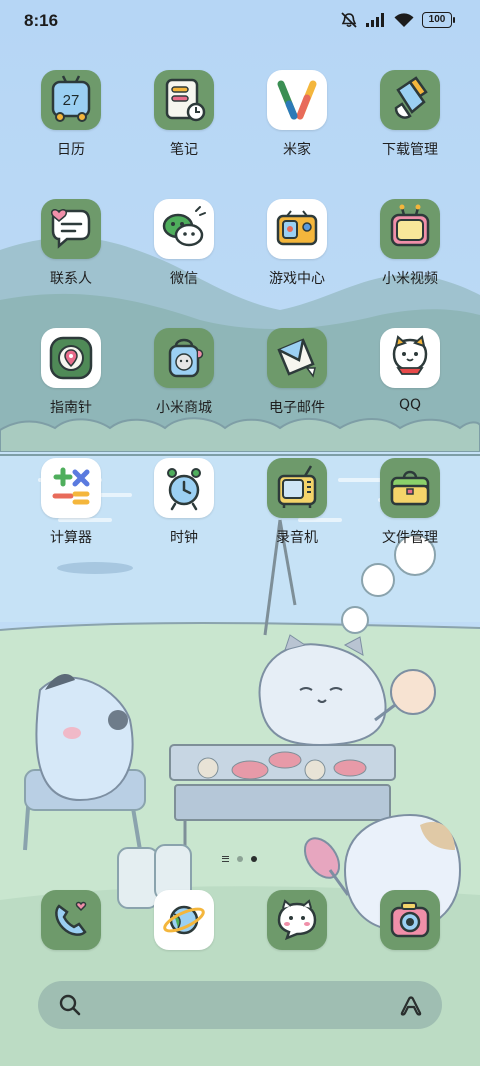  I want to click on app-wechat: 微信, so click(184, 243).